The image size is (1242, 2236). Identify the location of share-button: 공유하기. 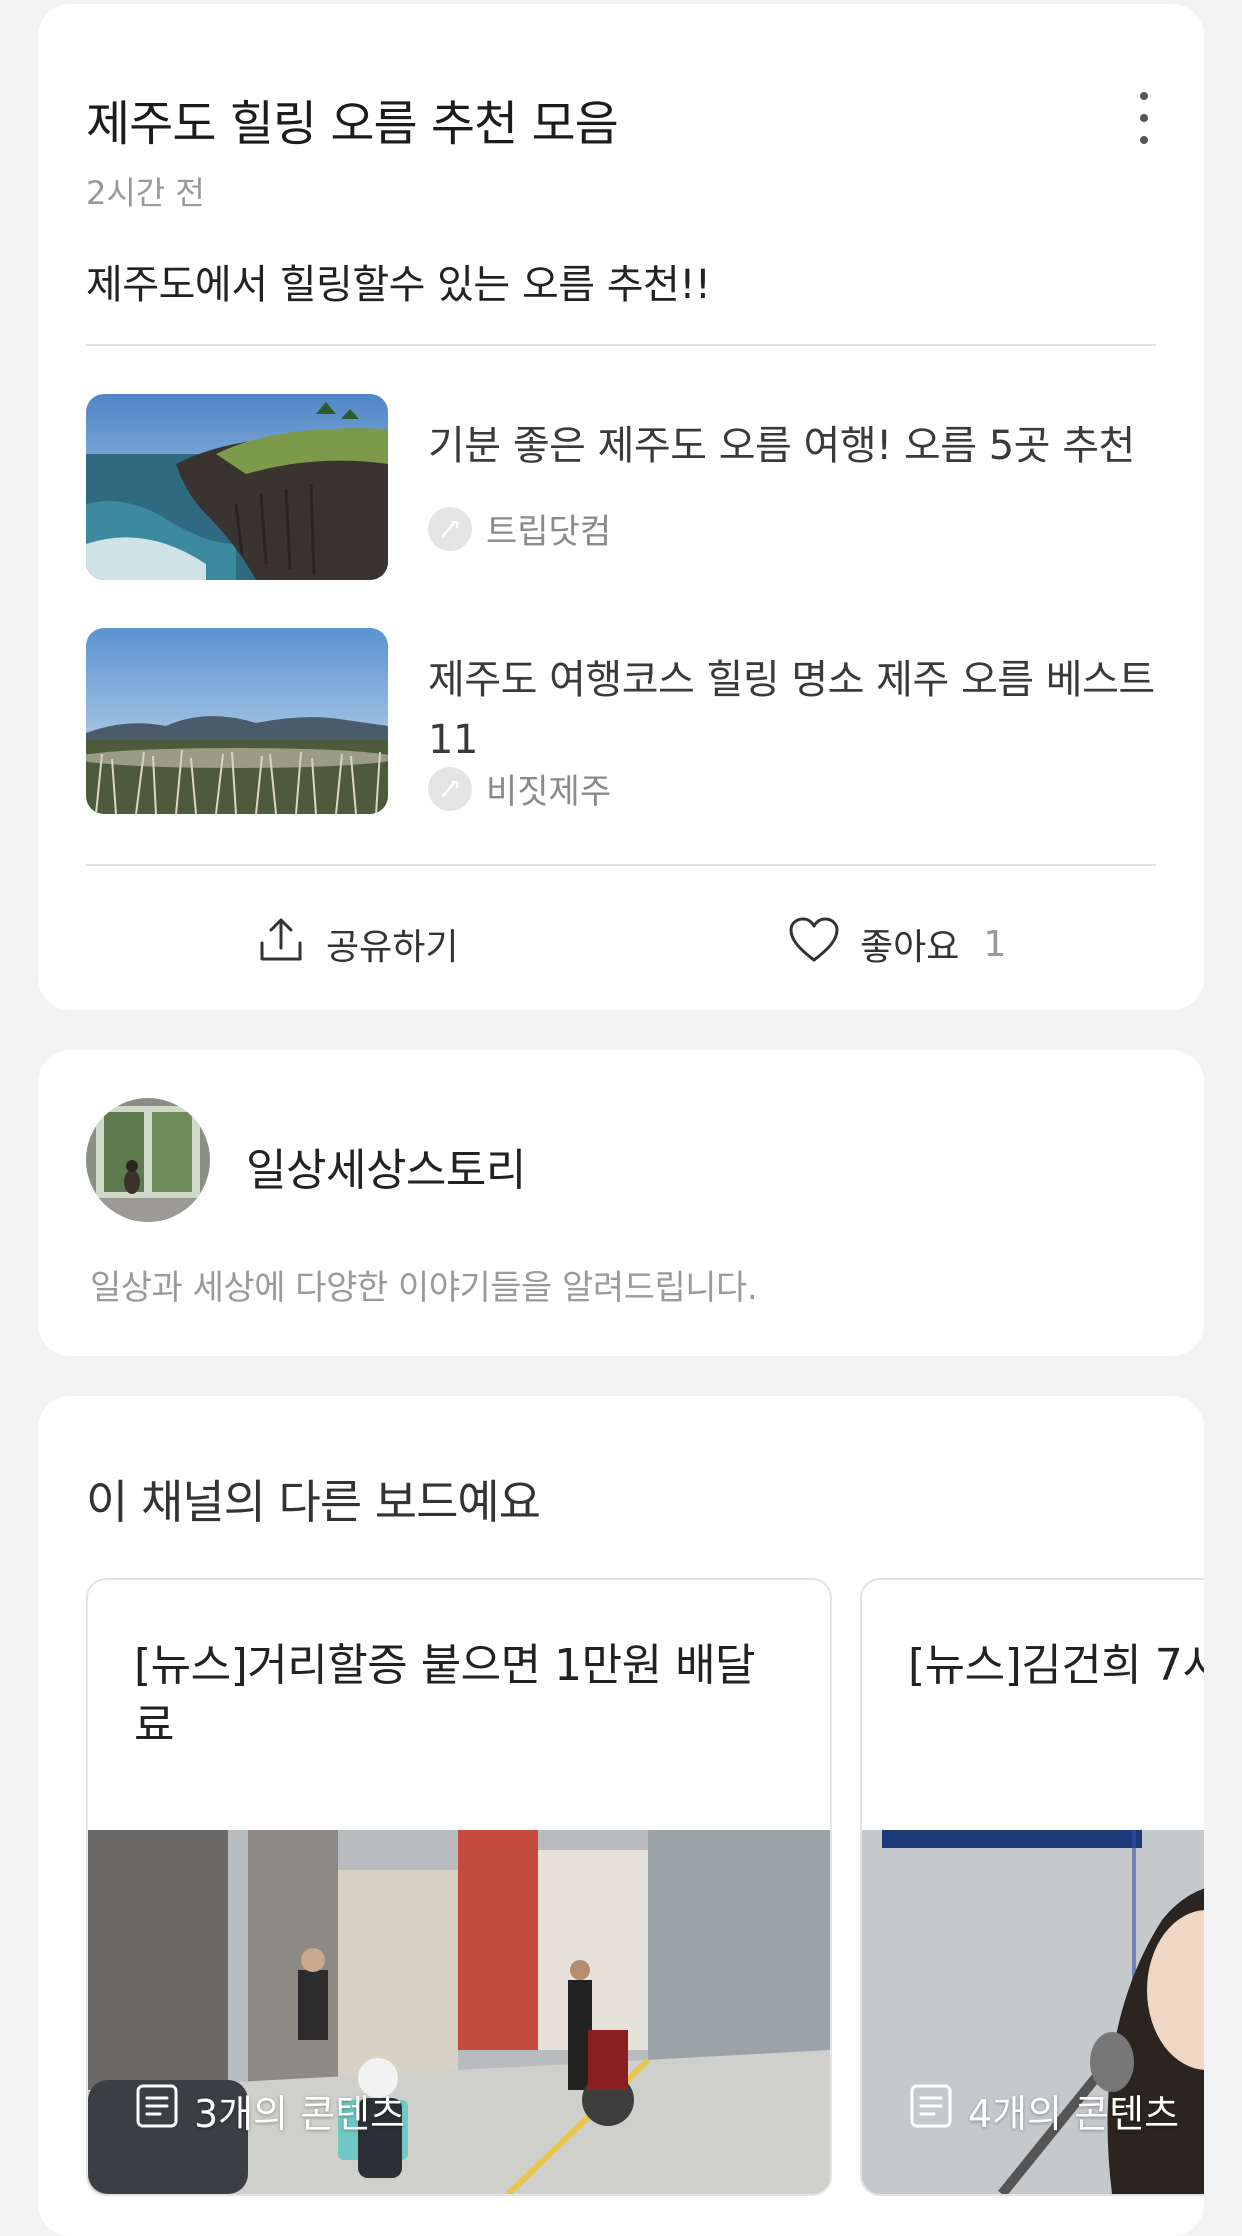
(357, 944).